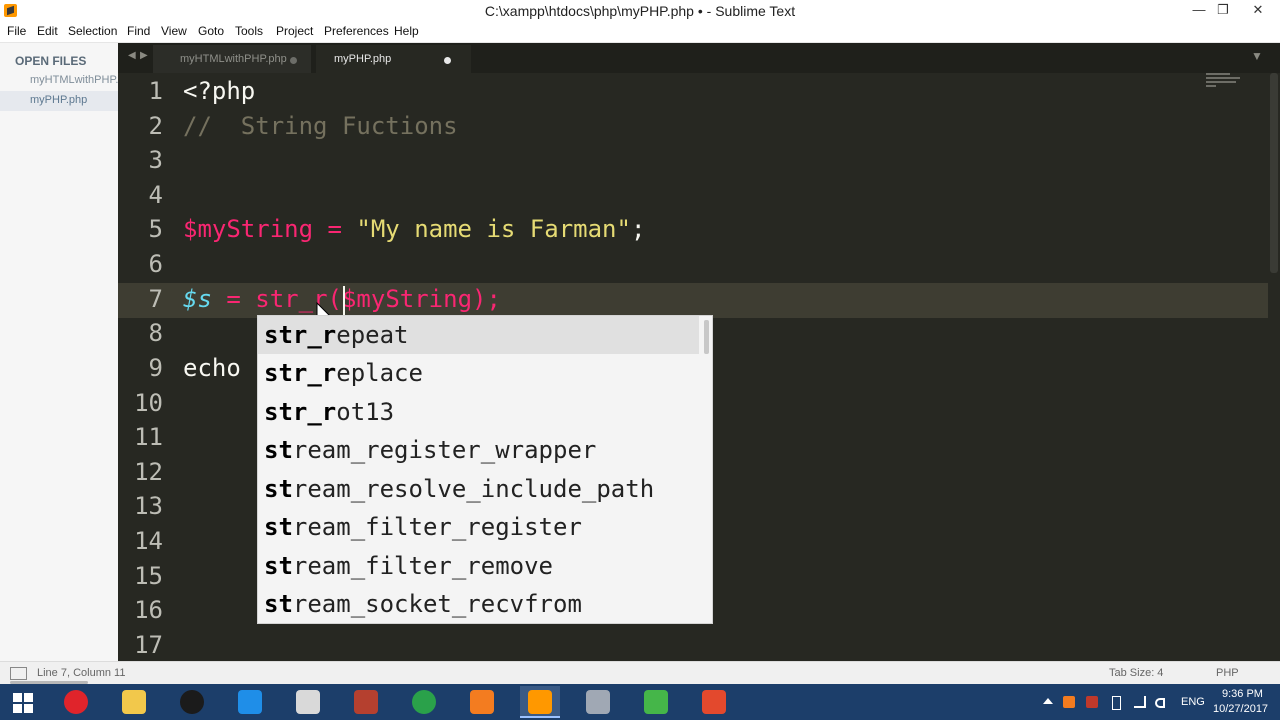  Describe the element at coordinates (293, 60) in the screenshot. I see `tab-close-icon` at that location.